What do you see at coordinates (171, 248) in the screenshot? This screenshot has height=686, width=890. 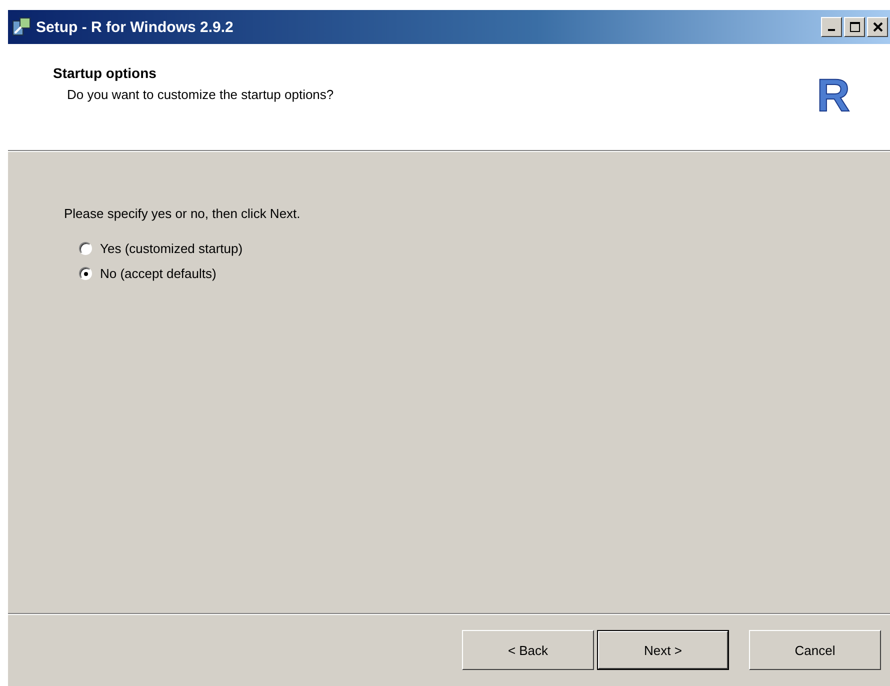 I see `option-label: Yes (customized startup)` at bounding box center [171, 248].